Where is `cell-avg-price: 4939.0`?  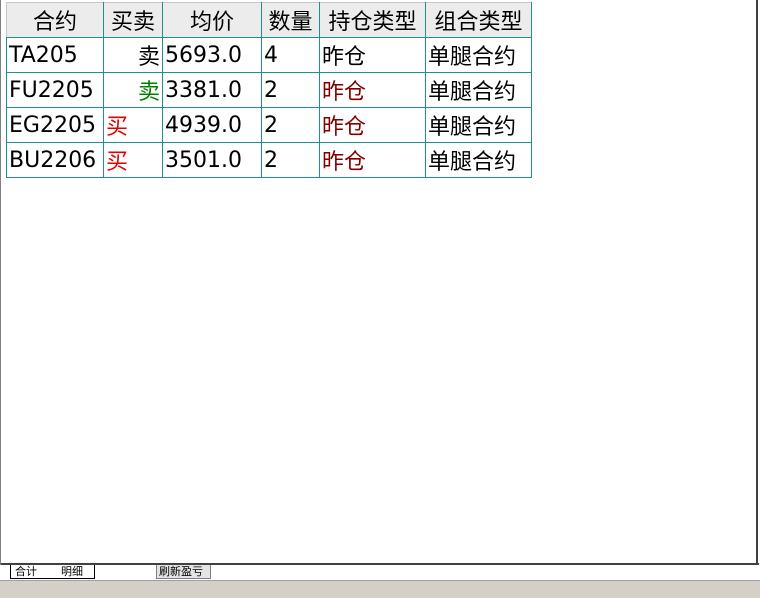
cell-avg-price: 4939.0 is located at coordinates (212, 125).